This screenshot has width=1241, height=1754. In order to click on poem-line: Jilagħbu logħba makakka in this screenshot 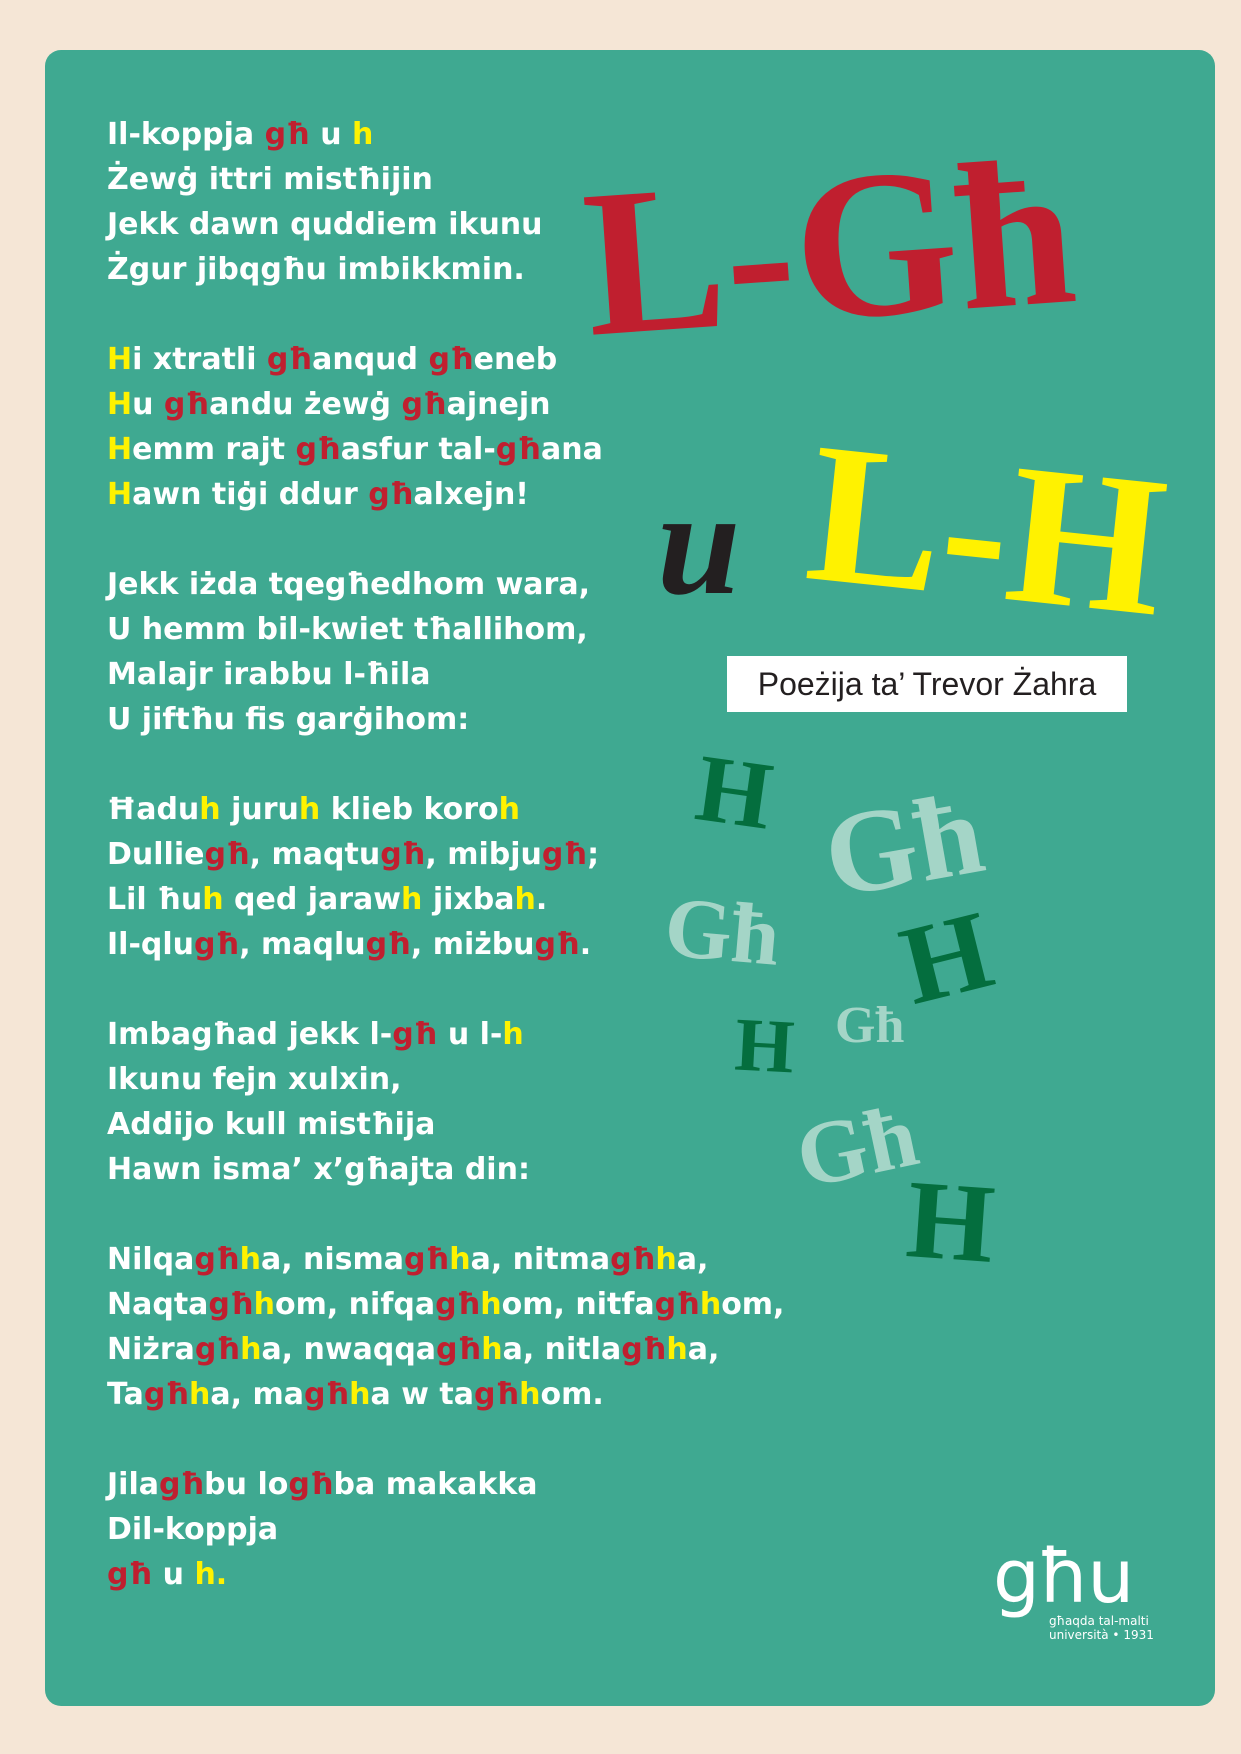, I will do `click(445, 1484)`.